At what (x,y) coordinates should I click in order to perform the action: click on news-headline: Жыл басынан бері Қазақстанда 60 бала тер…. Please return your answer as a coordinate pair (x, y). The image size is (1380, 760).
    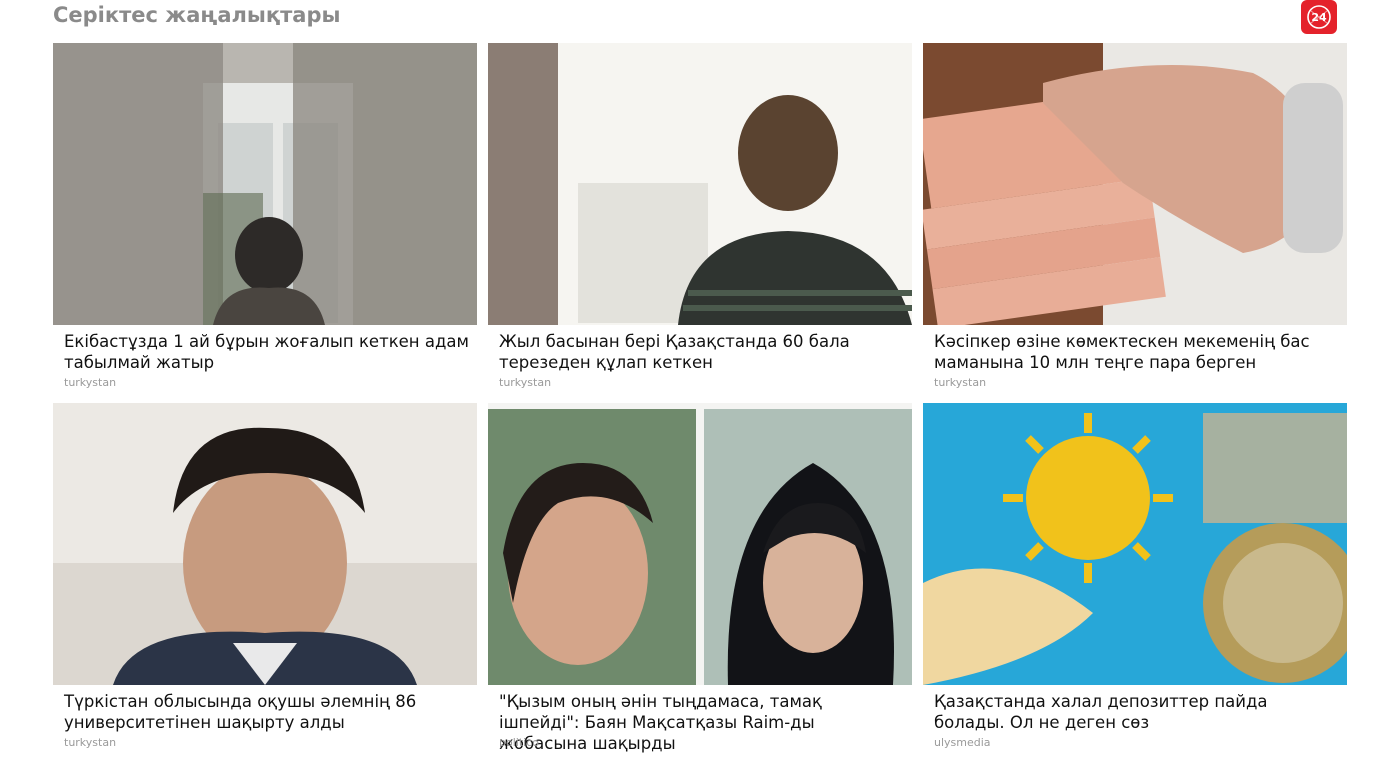
    Looking at the image, I should click on (701, 352).